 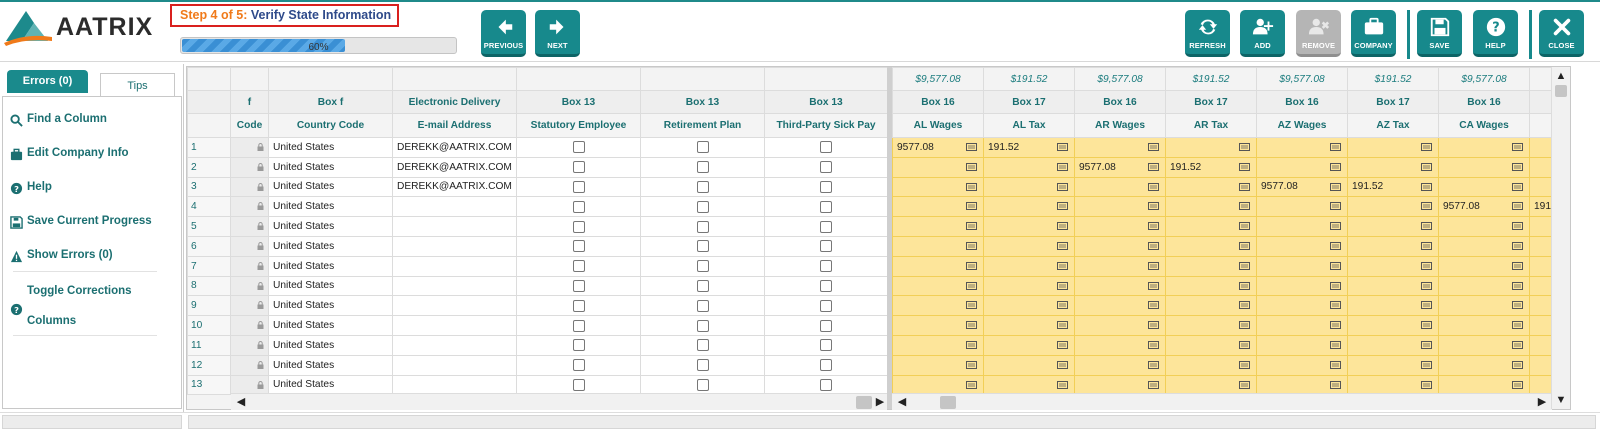 I want to click on column-header: Retirement Plan, so click(x=702, y=125).